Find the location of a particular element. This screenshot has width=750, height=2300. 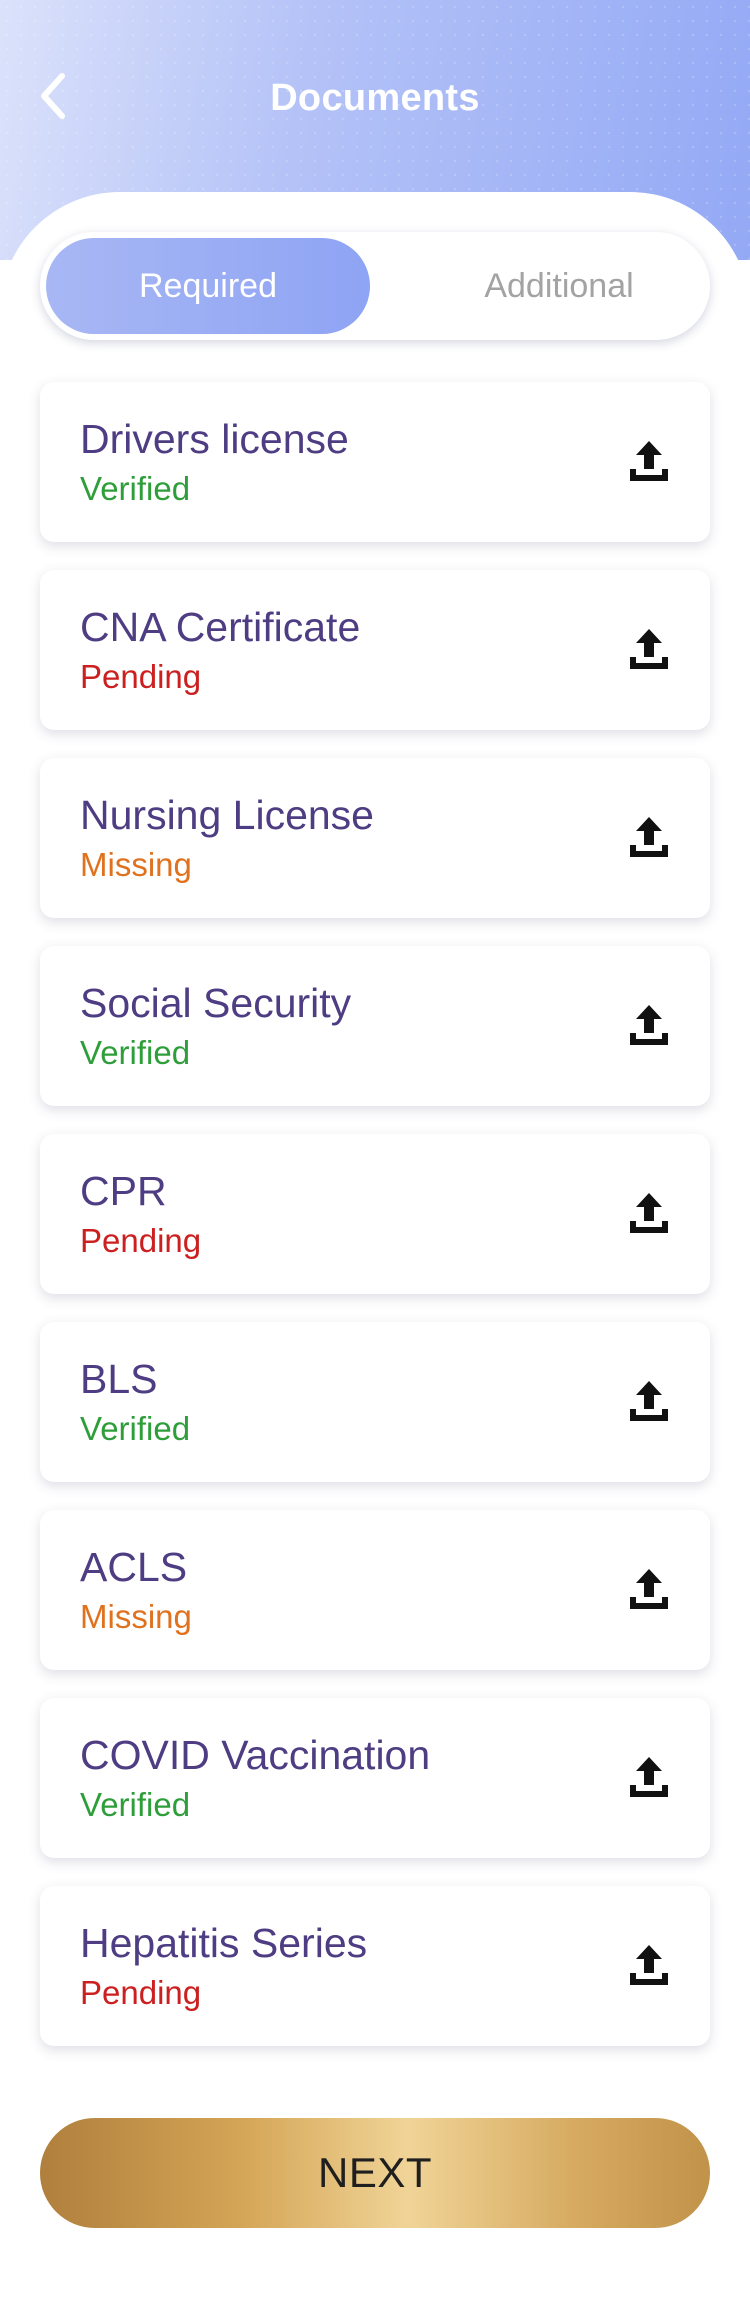

document-name: CNA Certificate is located at coordinates (220, 627).